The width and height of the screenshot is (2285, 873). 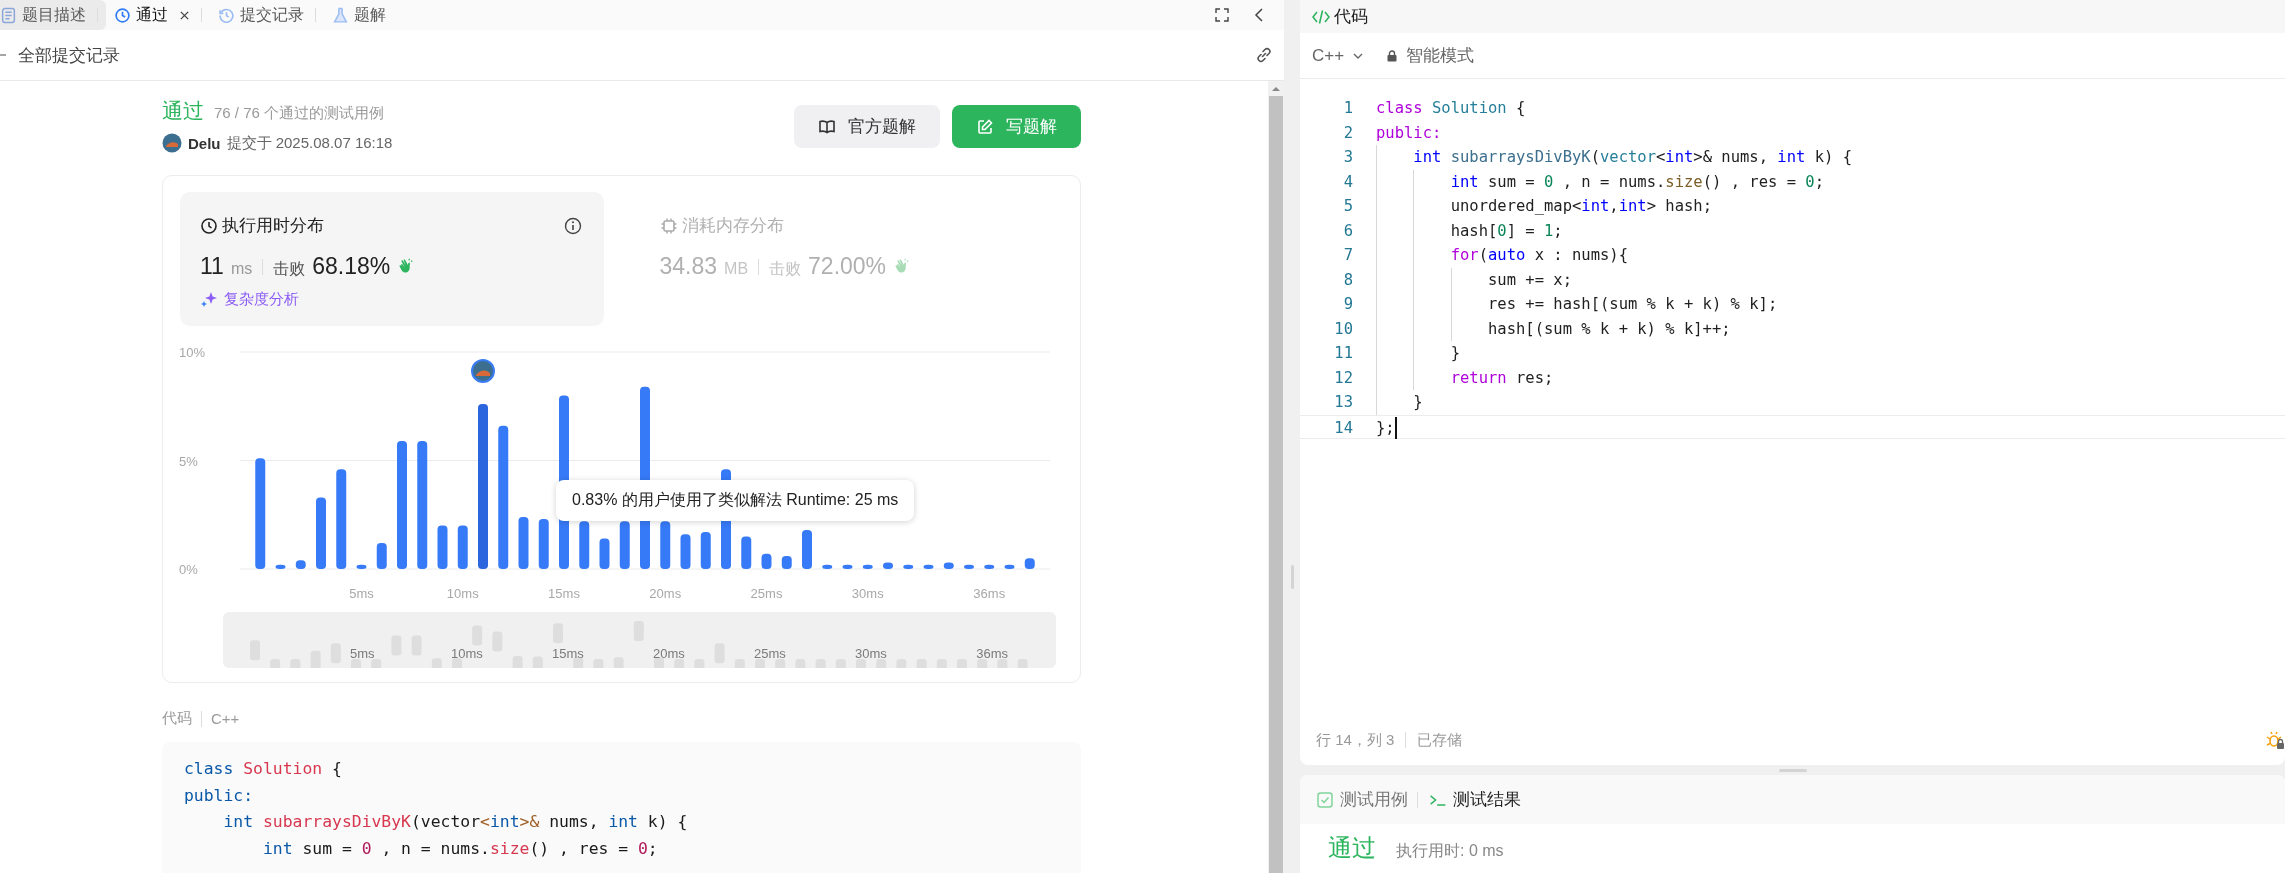 What do you see at coordinates (2275, 740) in the screenshot?
I see `bug-icon` at bounding box center [2275, 740].